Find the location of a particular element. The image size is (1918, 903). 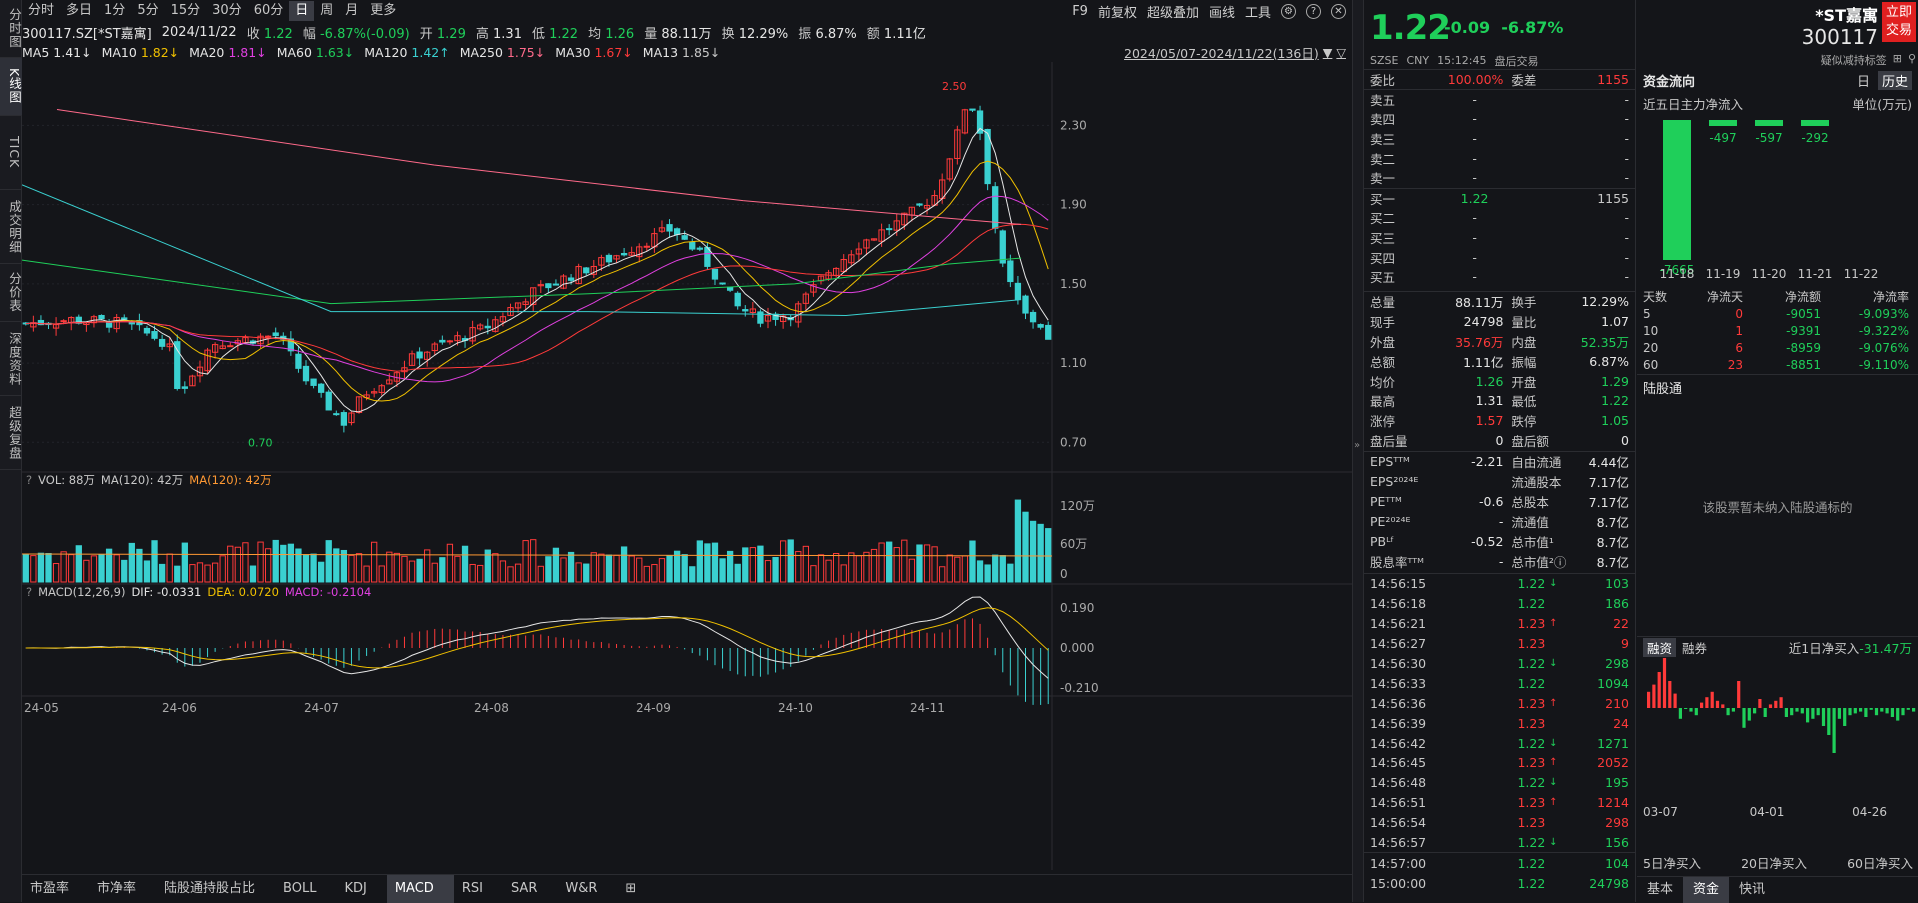

period-tab: 30分 is located at coordinates (227, 11).